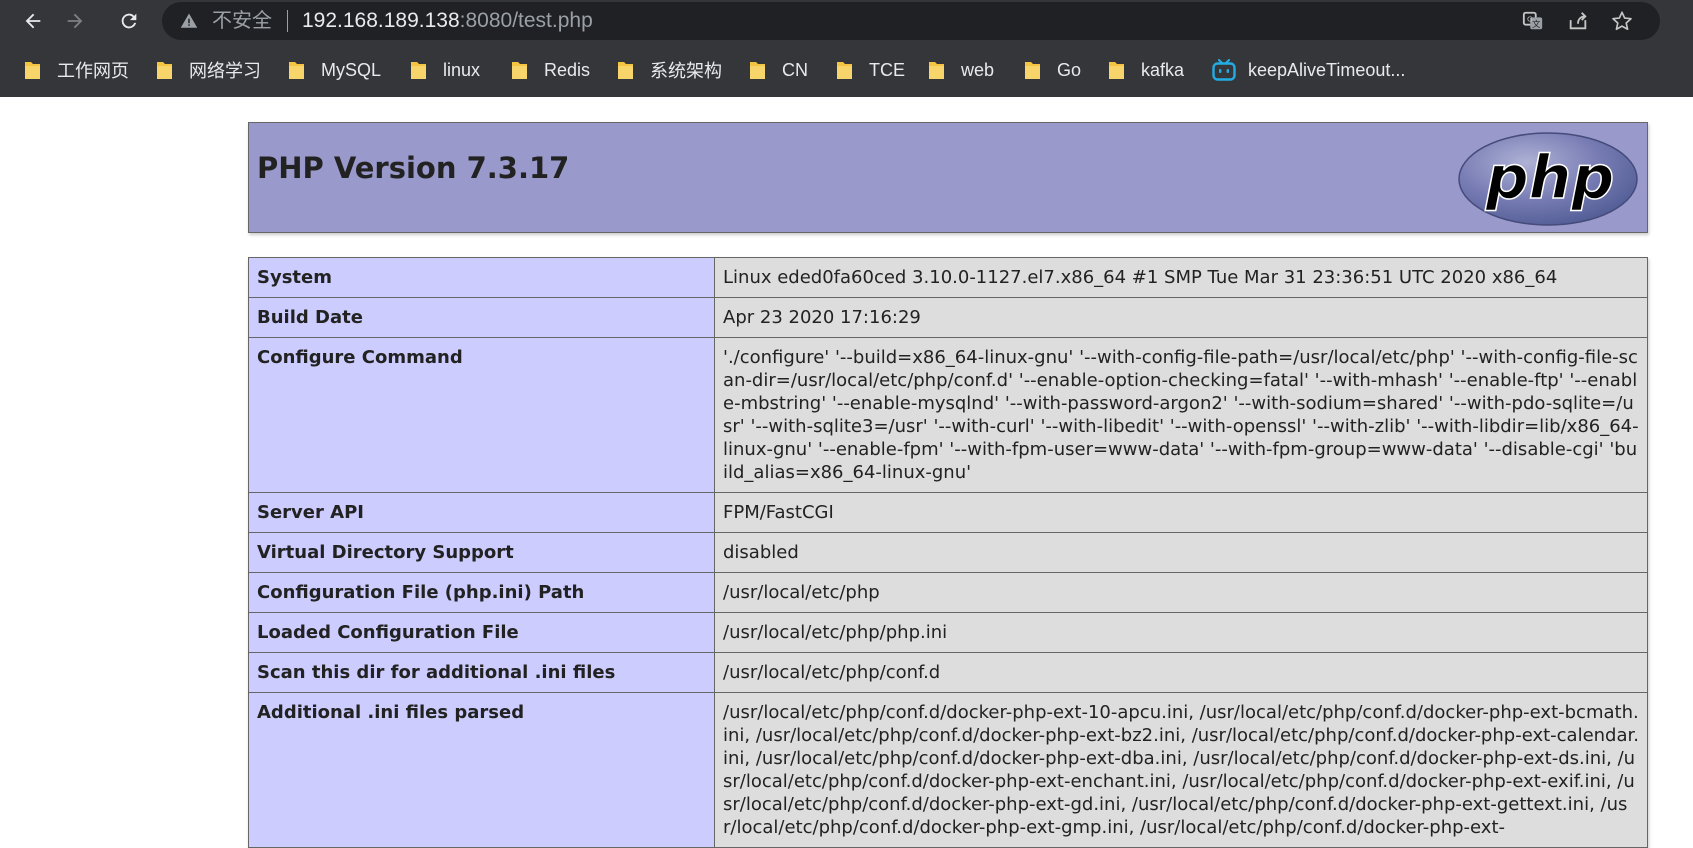  I want to click on url-host: 192.168.189.138, so click(381, 20).